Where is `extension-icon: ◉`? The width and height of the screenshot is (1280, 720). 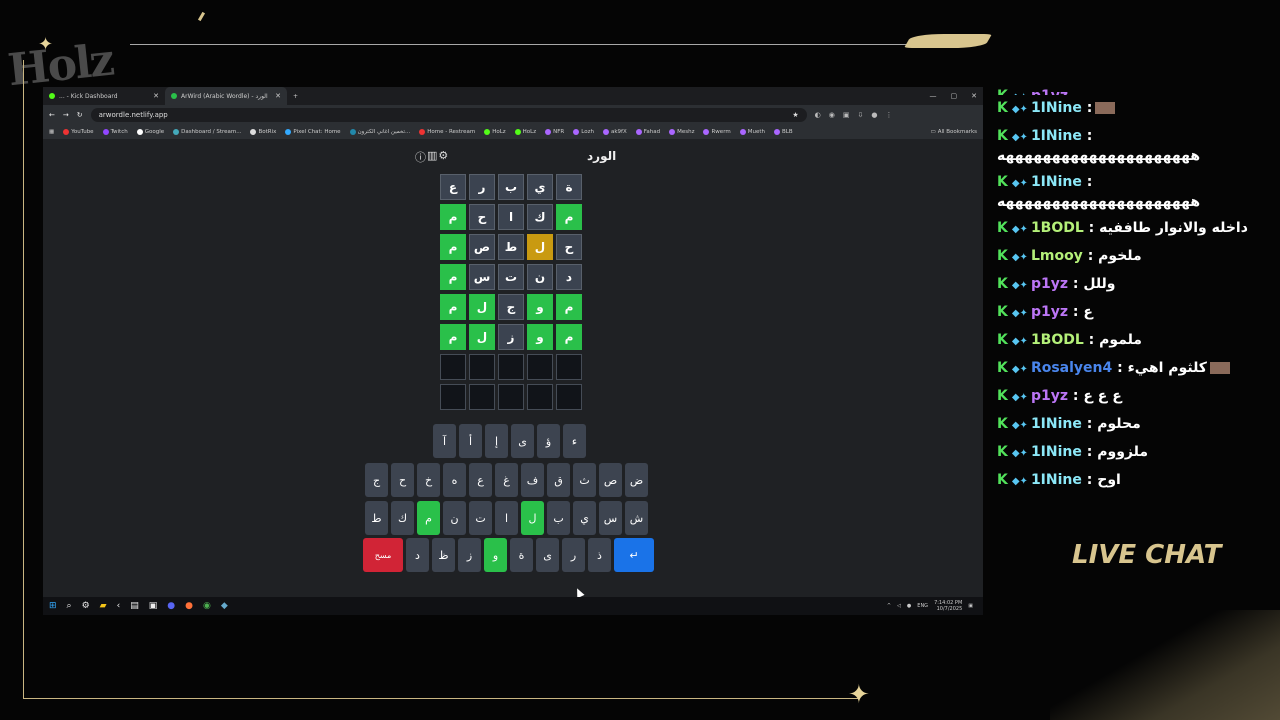
extension-icon: ◉ is located at coordinates (832, 115).